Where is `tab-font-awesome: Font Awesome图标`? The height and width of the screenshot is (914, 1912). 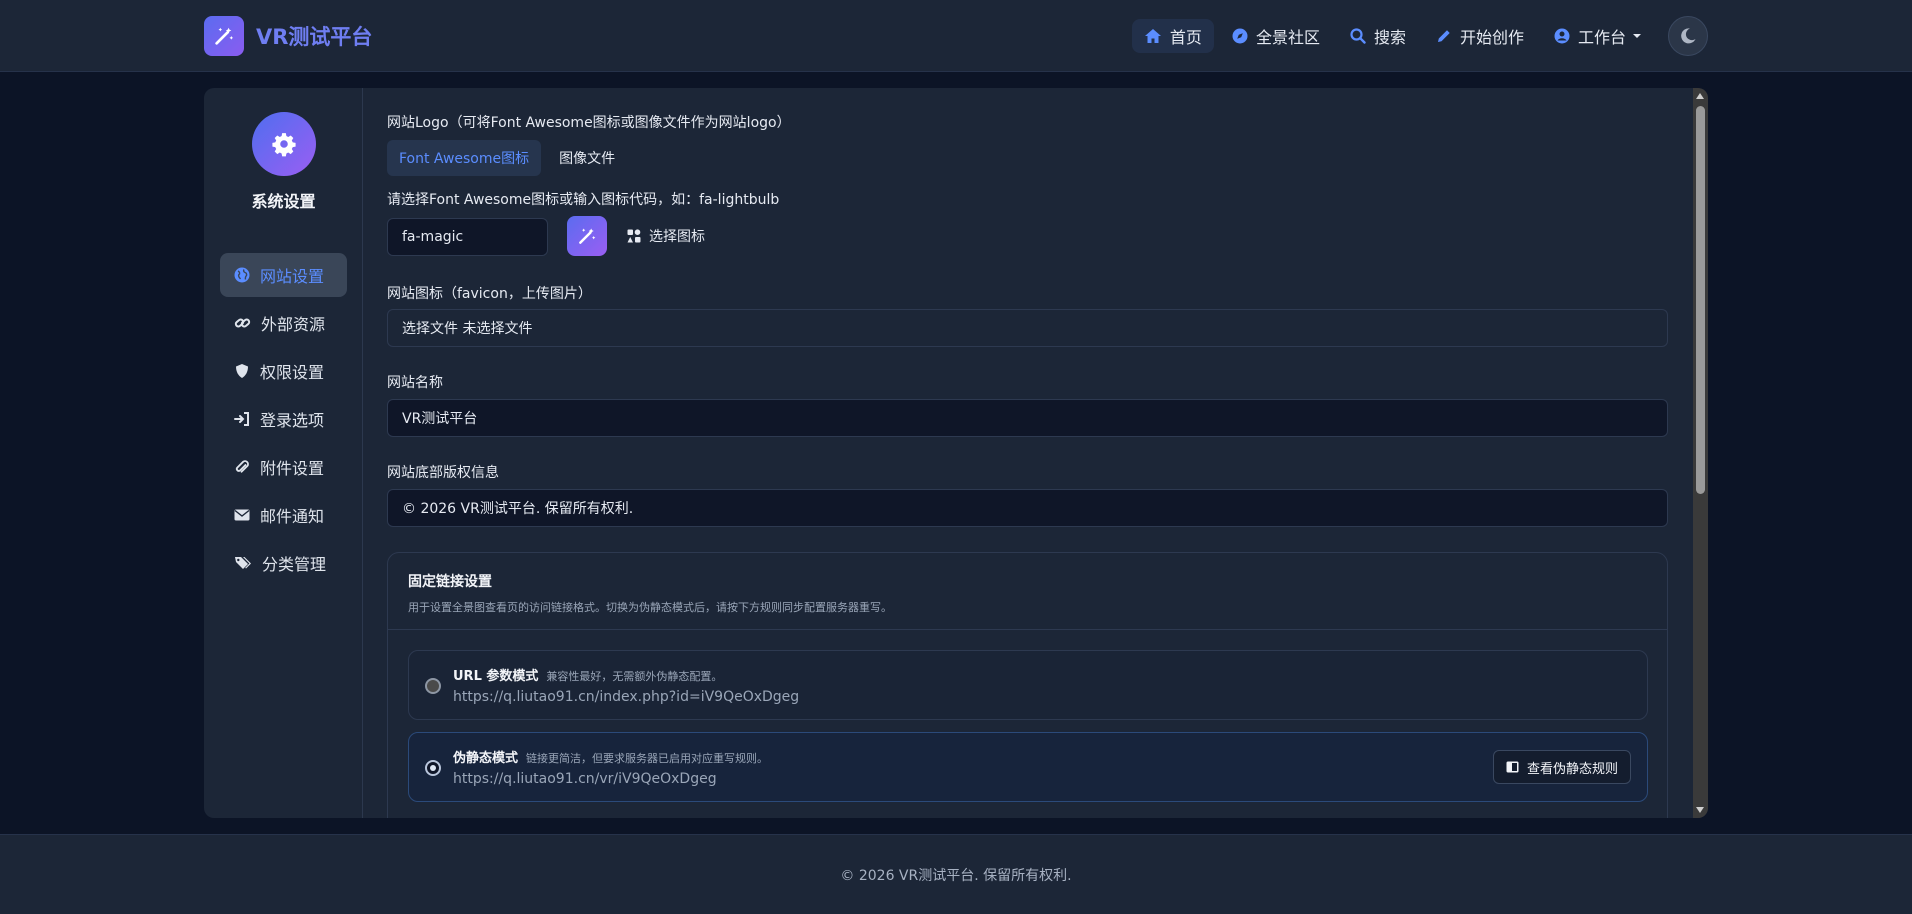
tab-font-awesome: Font Awesome图标 is located at coordinates (464, 158).